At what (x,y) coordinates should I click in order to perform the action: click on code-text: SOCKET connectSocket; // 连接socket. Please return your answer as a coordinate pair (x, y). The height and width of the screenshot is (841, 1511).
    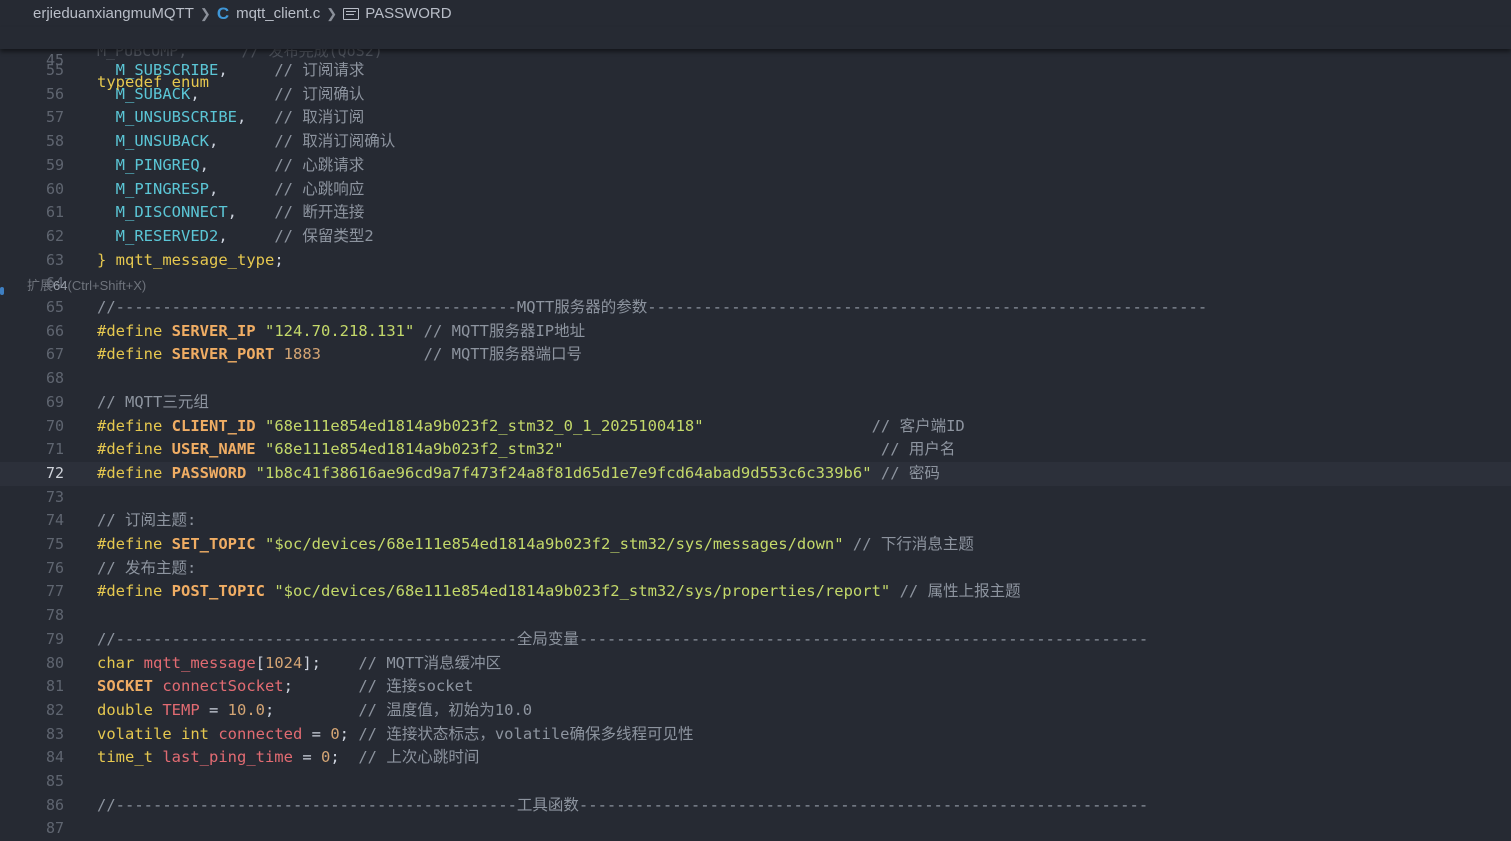
    Looking at the image, I should click on (285, 687).